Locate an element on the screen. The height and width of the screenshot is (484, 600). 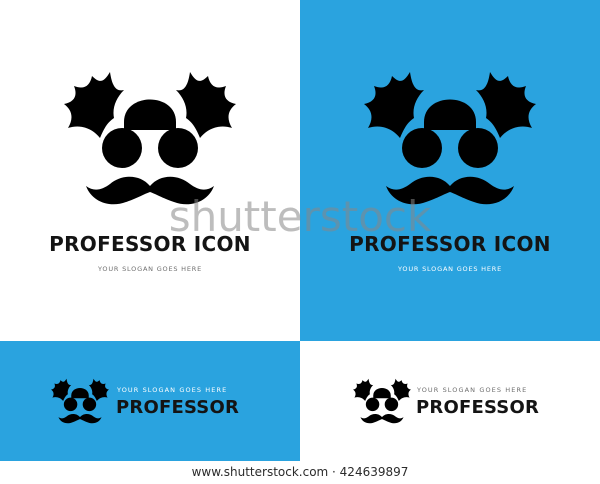
footer-bar: www.shutterstock.com · 424639897 is located at coordinates (300, 472).